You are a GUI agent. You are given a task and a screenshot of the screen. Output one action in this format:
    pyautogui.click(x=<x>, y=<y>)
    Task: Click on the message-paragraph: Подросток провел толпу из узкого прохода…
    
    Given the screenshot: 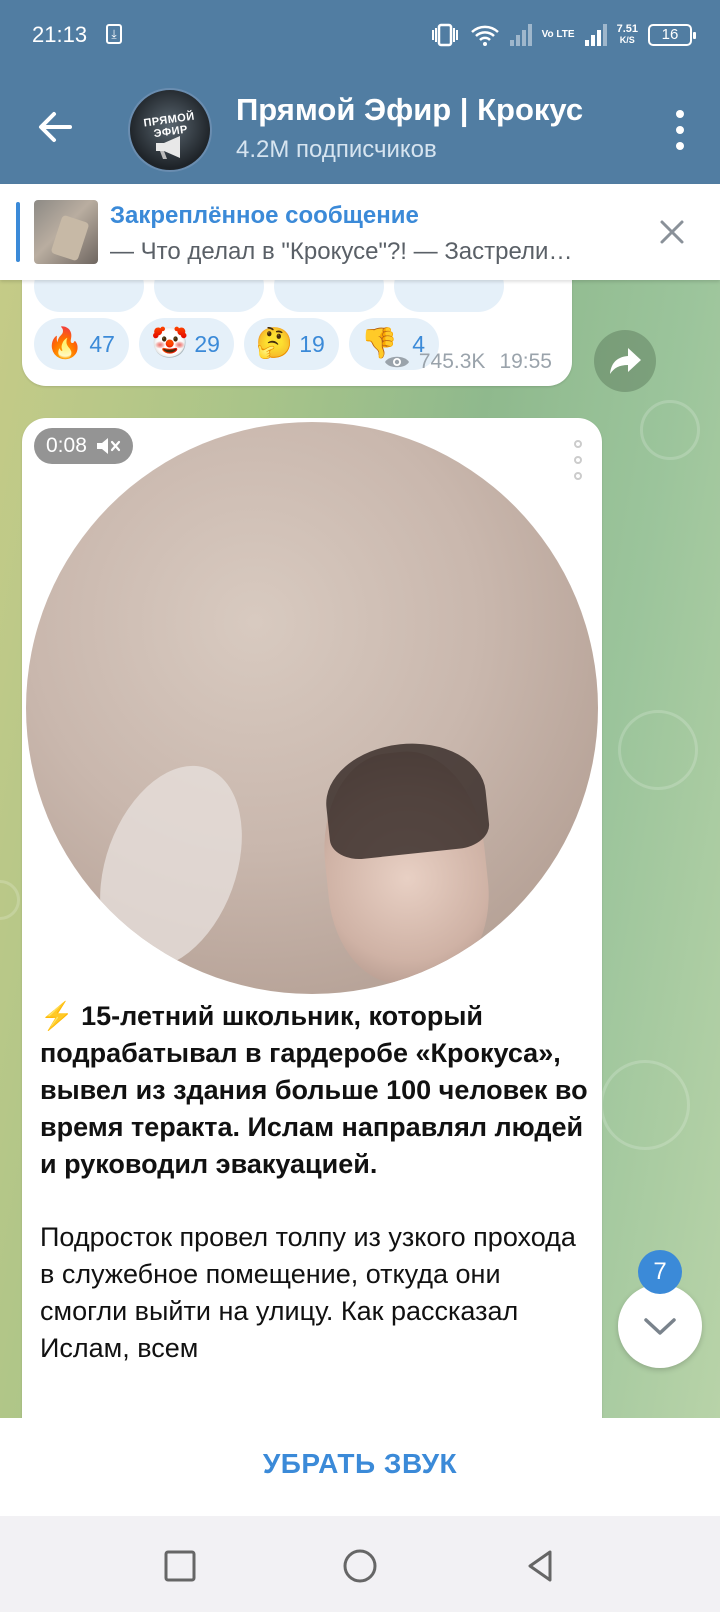 What is the action you would take?
    pyautogui.click(x=308, y=1292)
    